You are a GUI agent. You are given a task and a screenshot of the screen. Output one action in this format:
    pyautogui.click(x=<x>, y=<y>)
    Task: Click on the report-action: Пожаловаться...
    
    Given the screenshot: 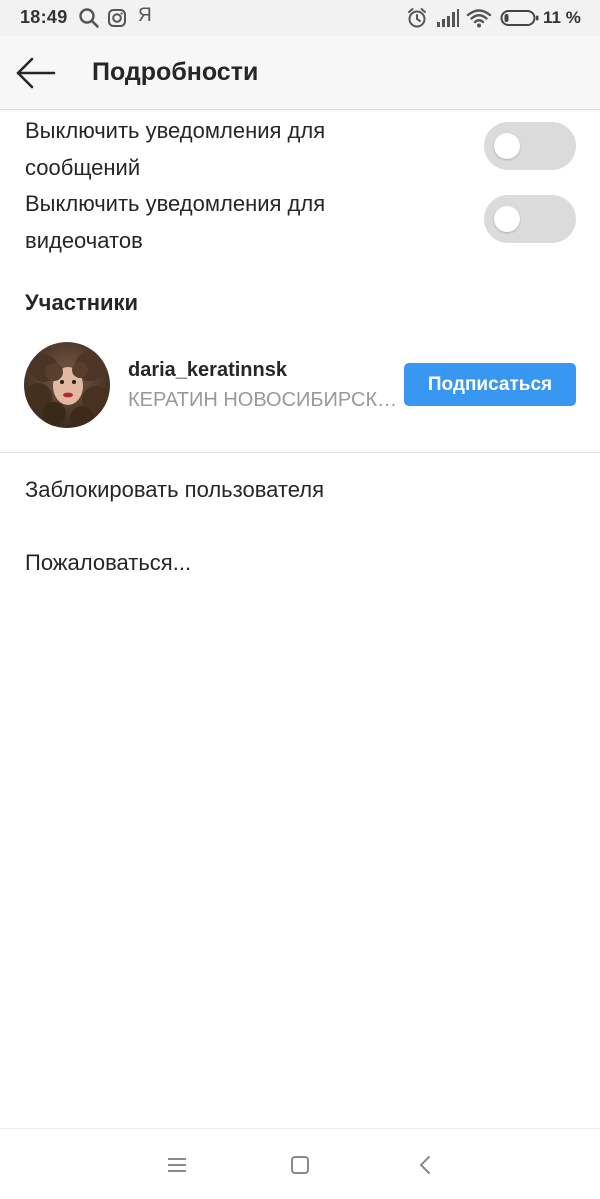 What is the action you would take?
    pyautogui.click(x=300, y=563)
    